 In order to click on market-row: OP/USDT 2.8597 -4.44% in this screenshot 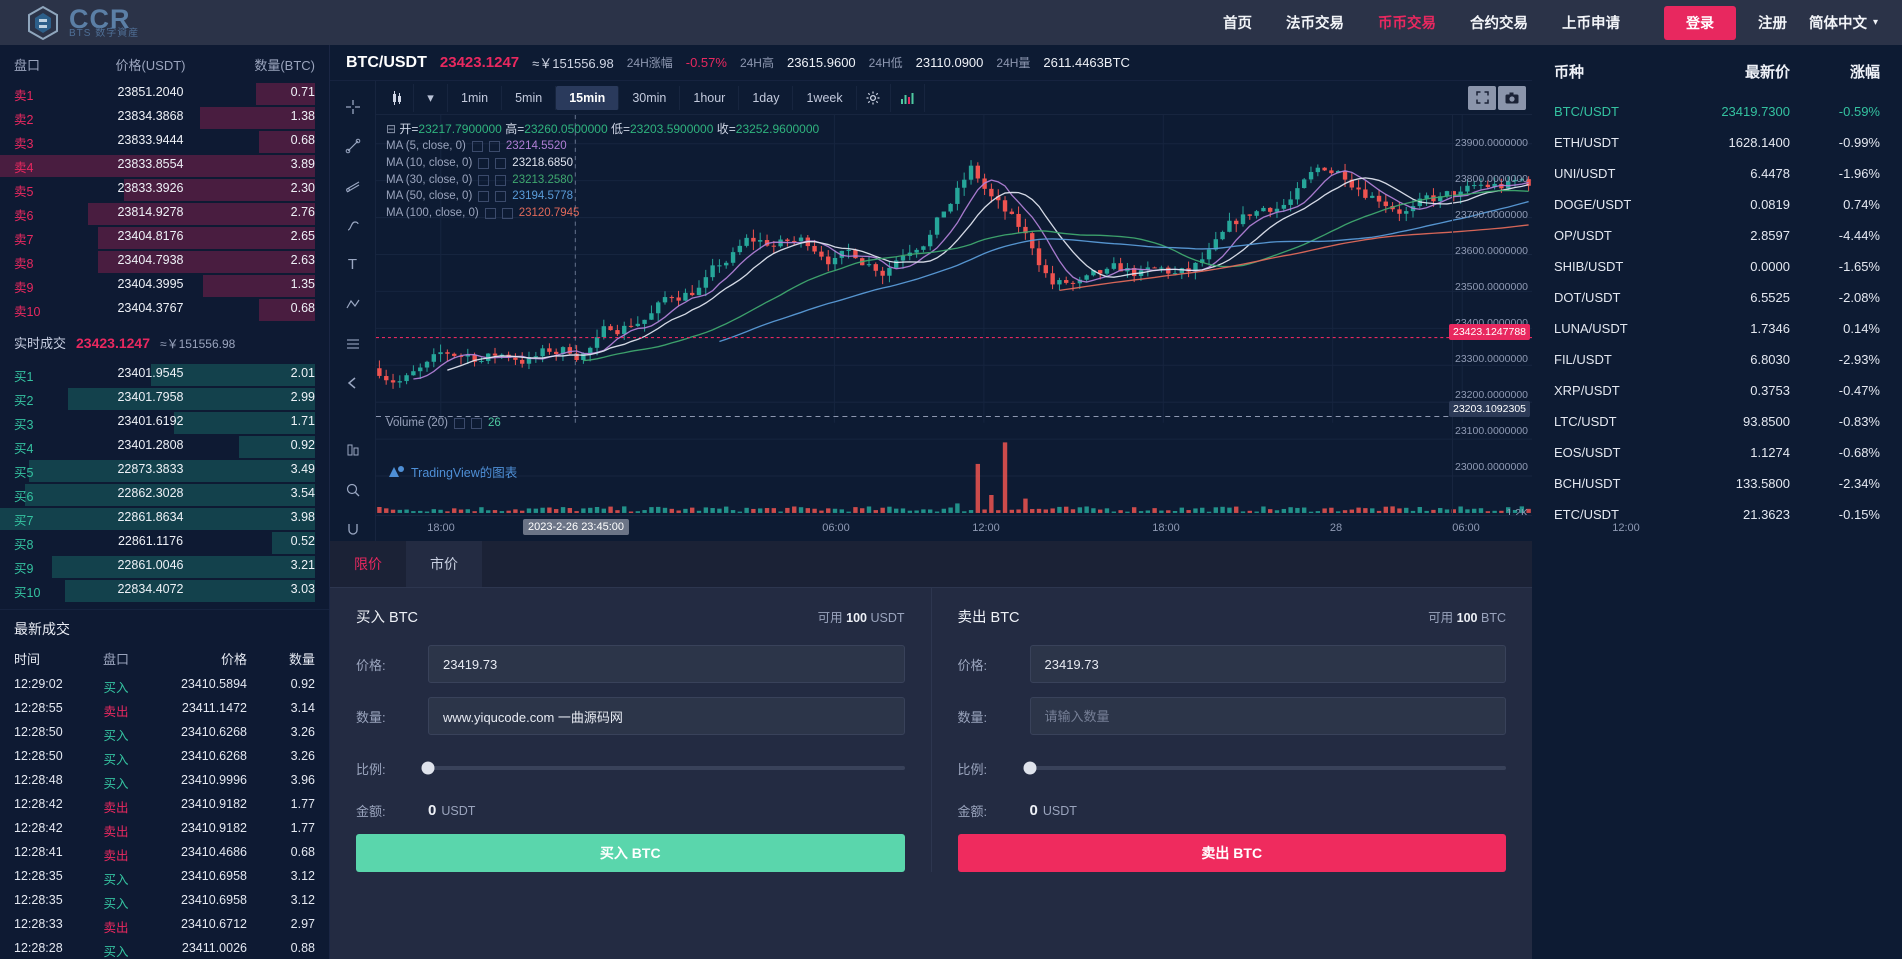, I will do `click(1717, 235)`.